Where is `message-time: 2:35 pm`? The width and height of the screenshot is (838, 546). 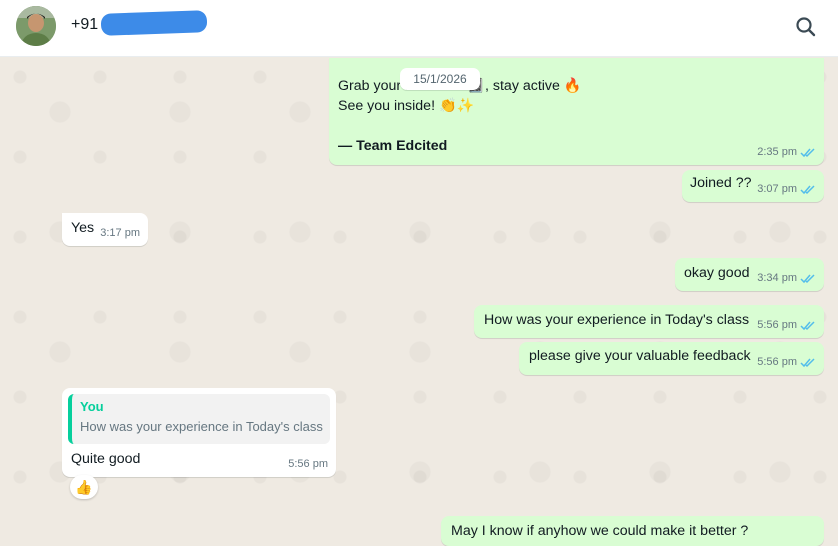
message-time: 2:35 pm is located at coordinates (777, 152).